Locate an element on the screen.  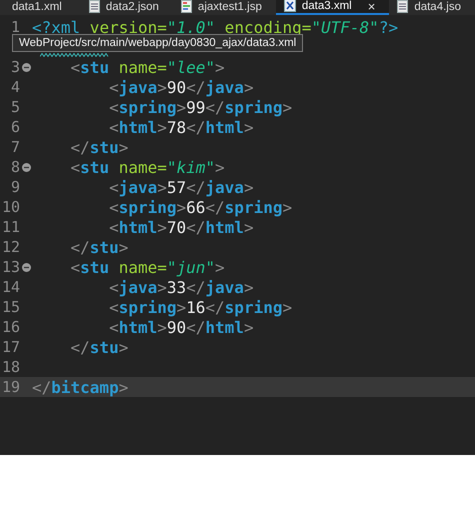
editor-tab: data3.xml × is located at coordinates (333, 7).